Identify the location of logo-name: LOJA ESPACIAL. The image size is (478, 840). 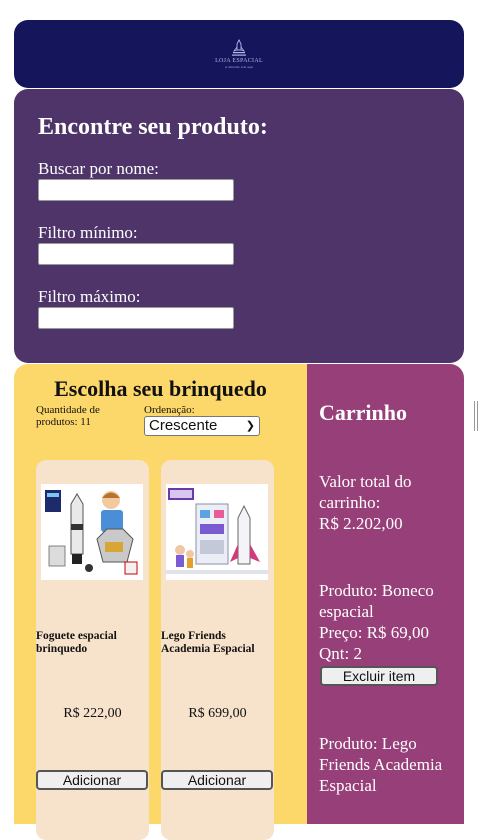
(239, 60).